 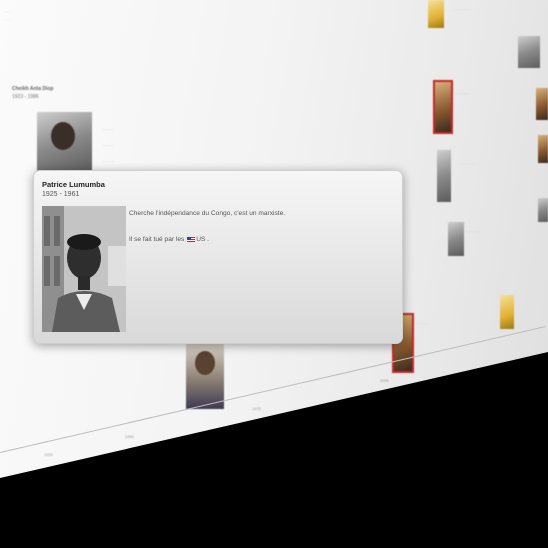 I want to click on timeline-tick: 1975, so click(x=256, y=408).